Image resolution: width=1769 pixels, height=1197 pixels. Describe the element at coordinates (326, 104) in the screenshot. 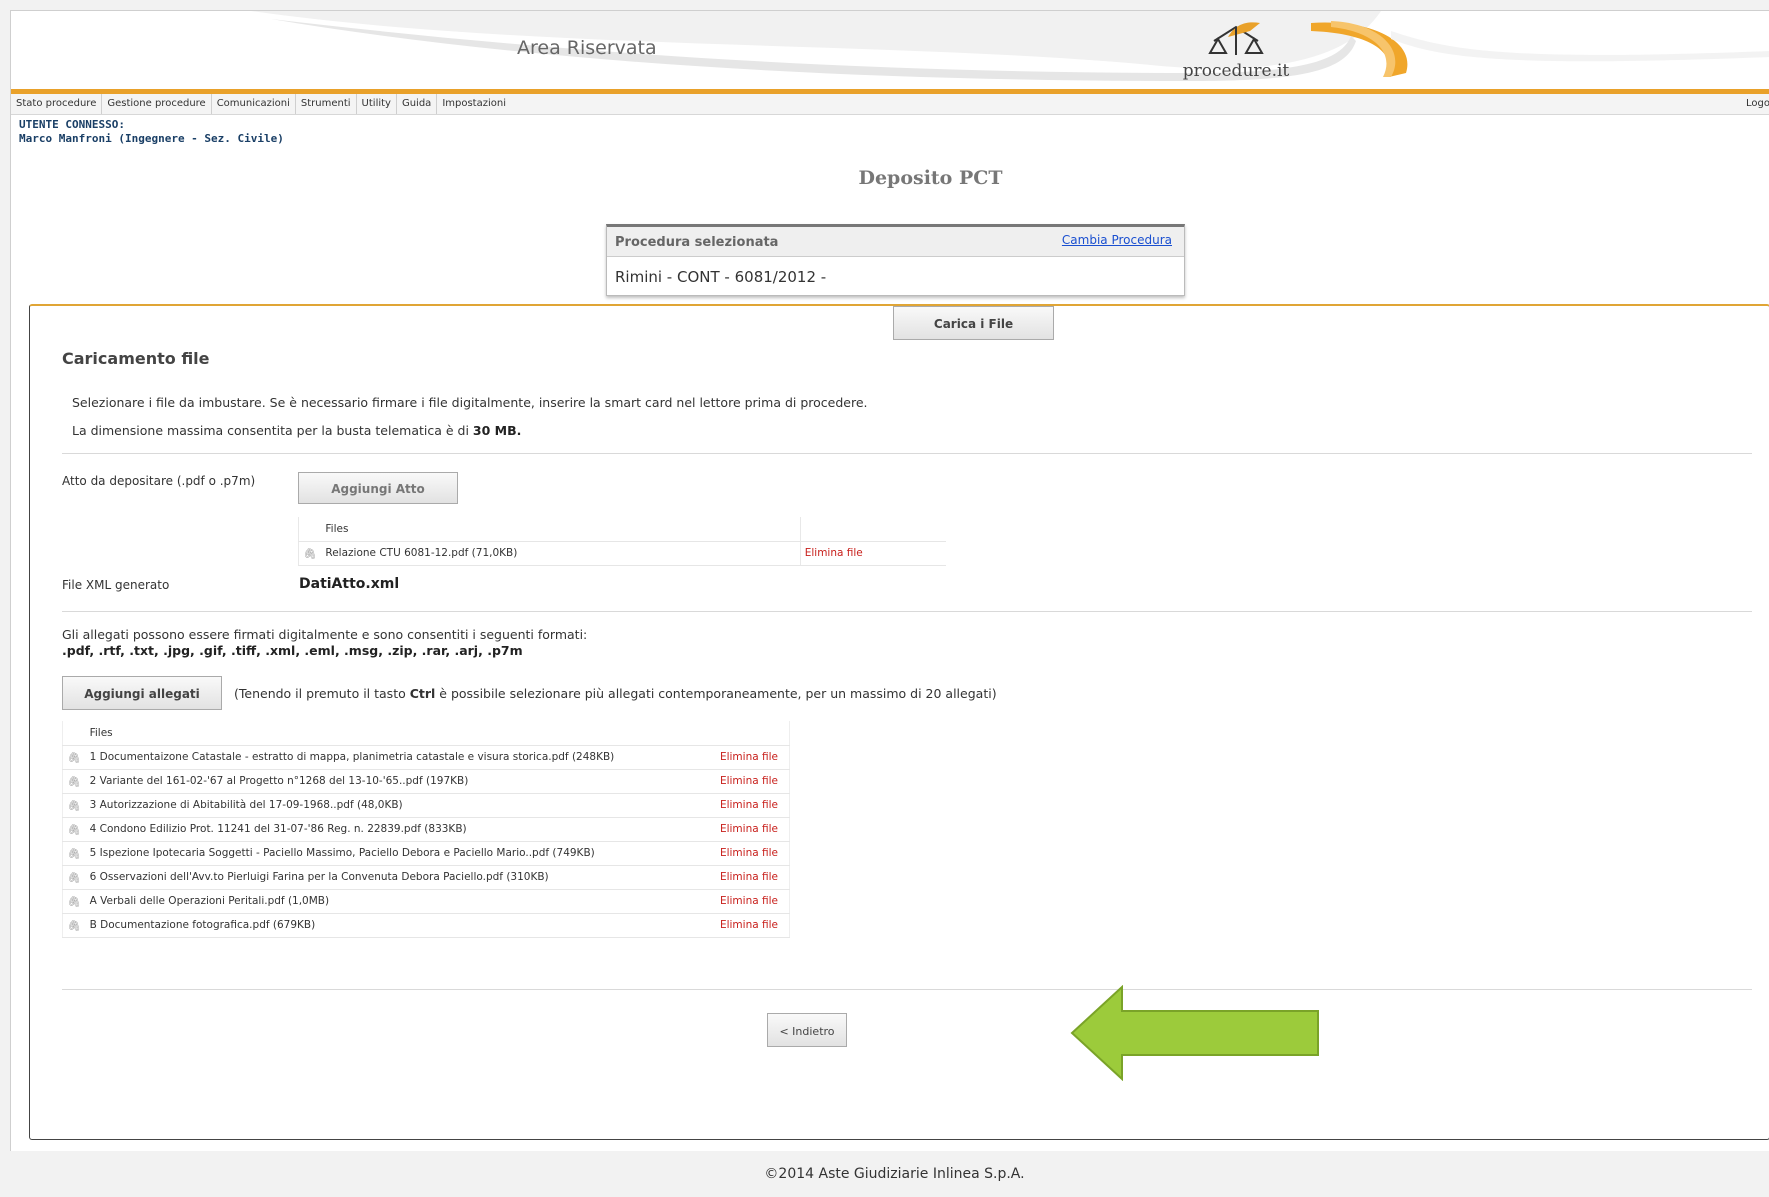

I see `menu-item-strumenti: Strumenti` at that location.